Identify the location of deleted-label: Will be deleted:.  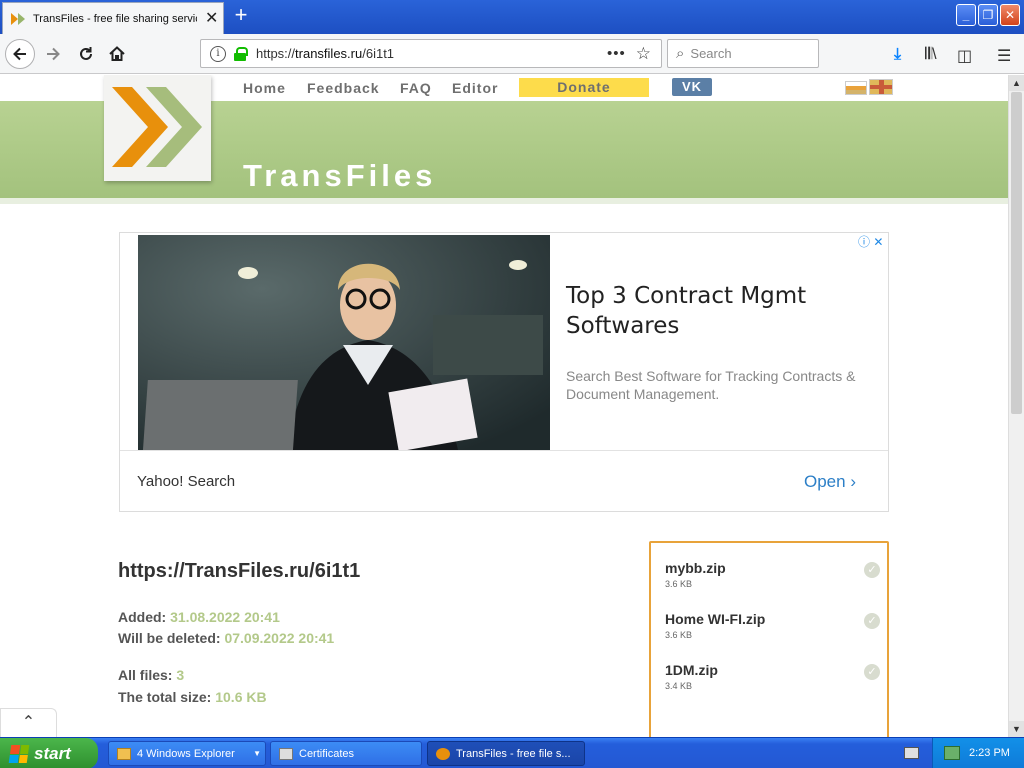
(171, 638).